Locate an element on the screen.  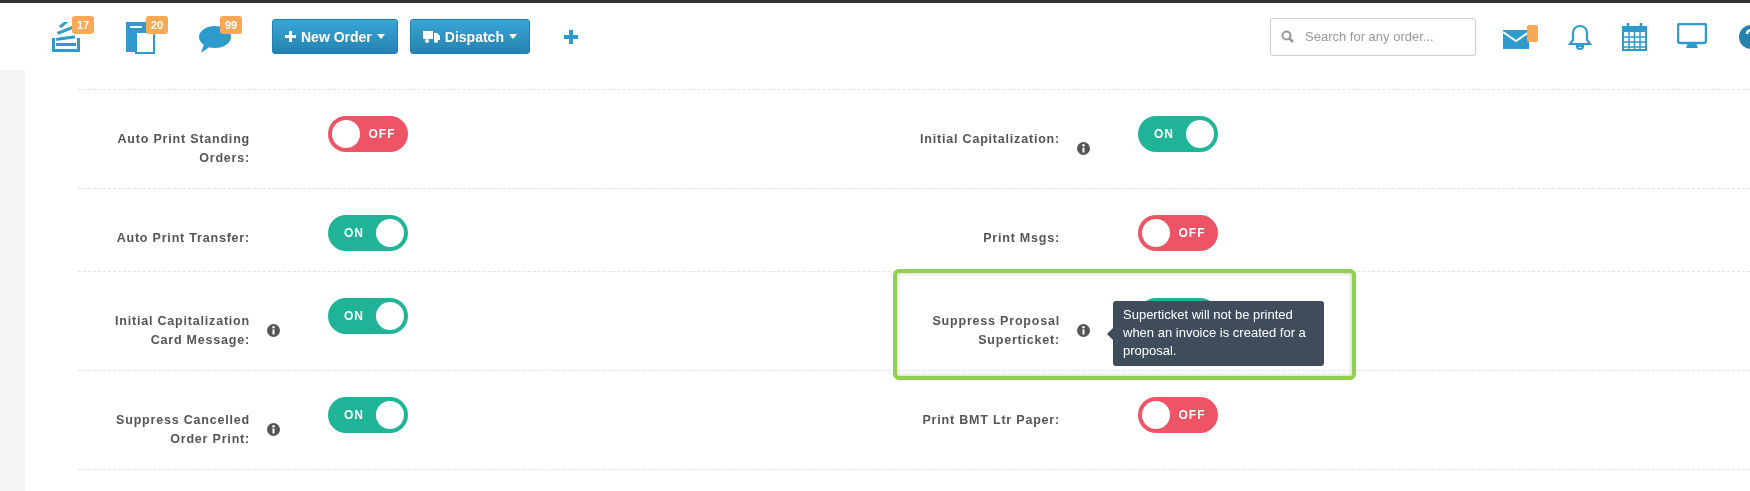
setting-label: Initial Capitalization Card Message: is located at coordinates (182, 331).